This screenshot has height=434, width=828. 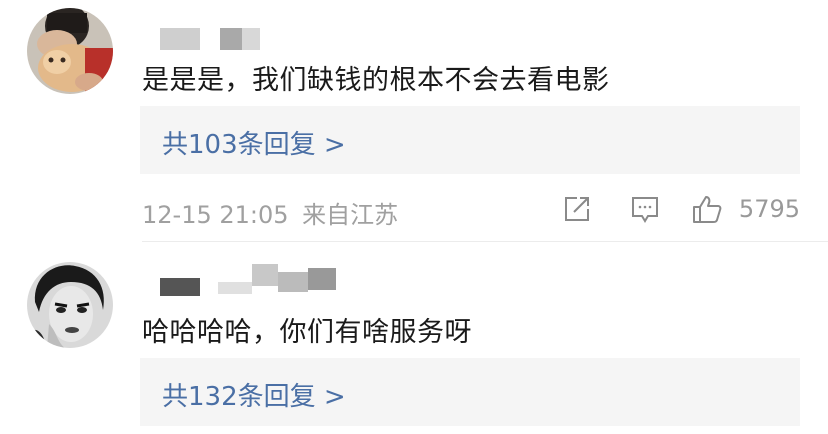 I want to click on reply-count-link: 共132条回复 >, so click(x=254, y=394).